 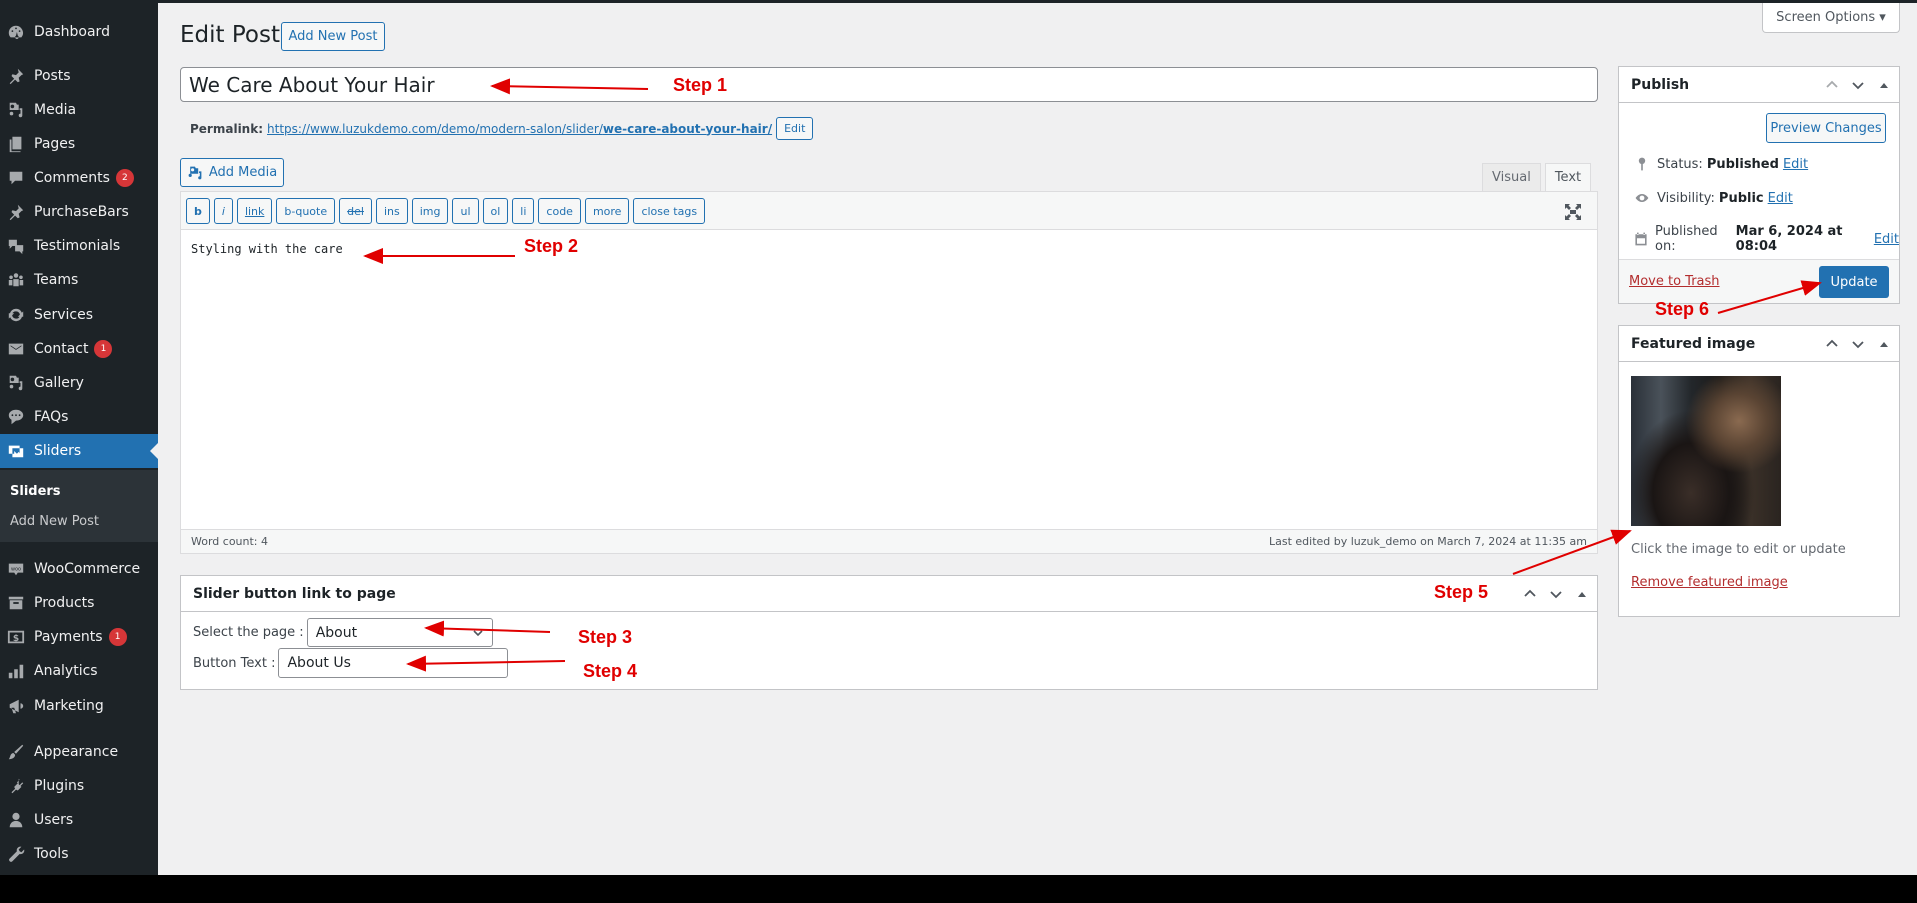 I want to click on sidebar-item-services: Services, so click(x=79, y=315).